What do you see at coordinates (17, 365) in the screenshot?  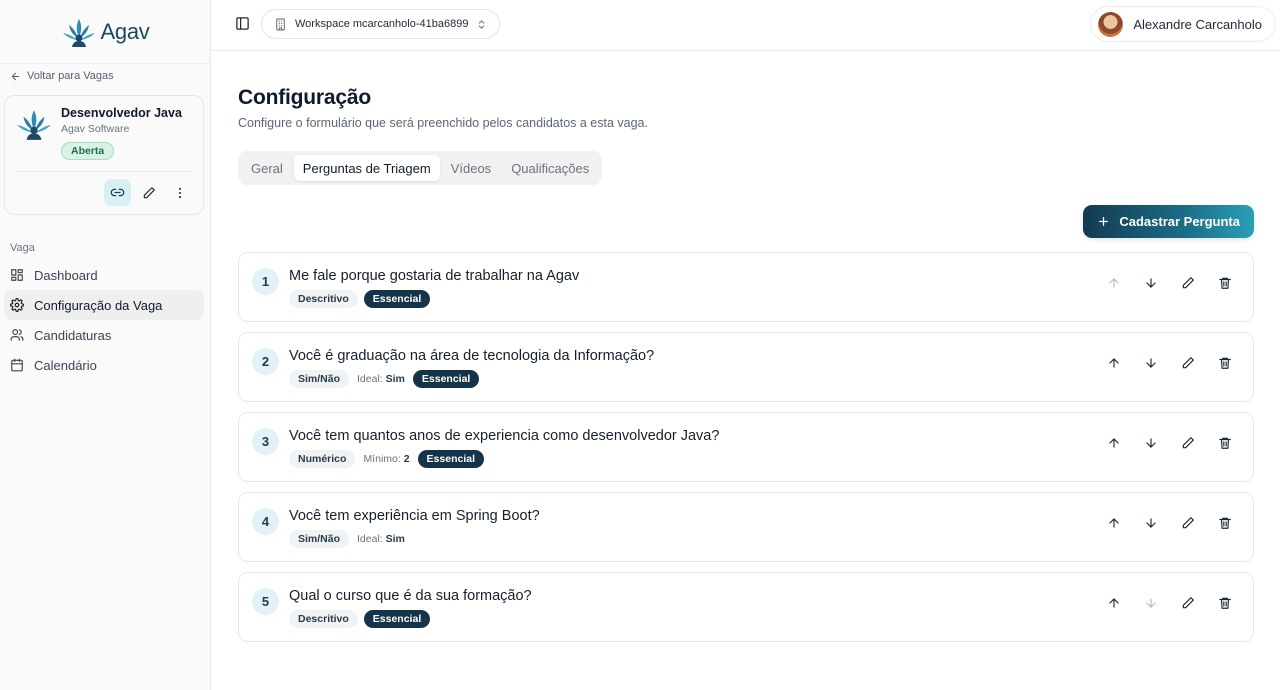 I see `calendar-icon` at bounding box center [17, 365].